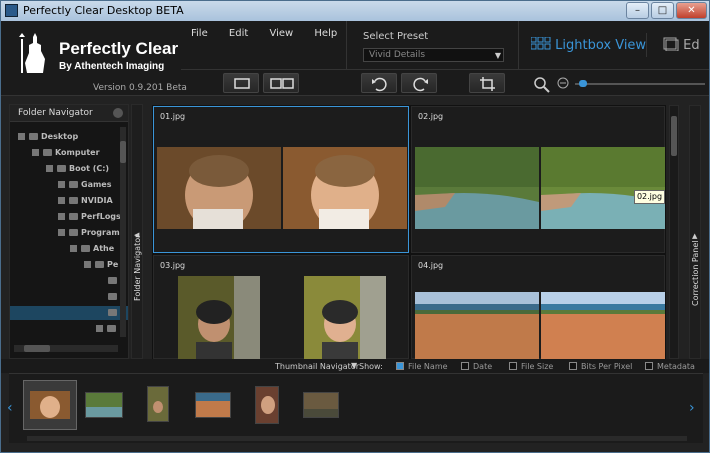 Image resolution: width=710 pixels, height=453 pixels. I want to click on image-filename: 04.jpg, so click(431, 265).